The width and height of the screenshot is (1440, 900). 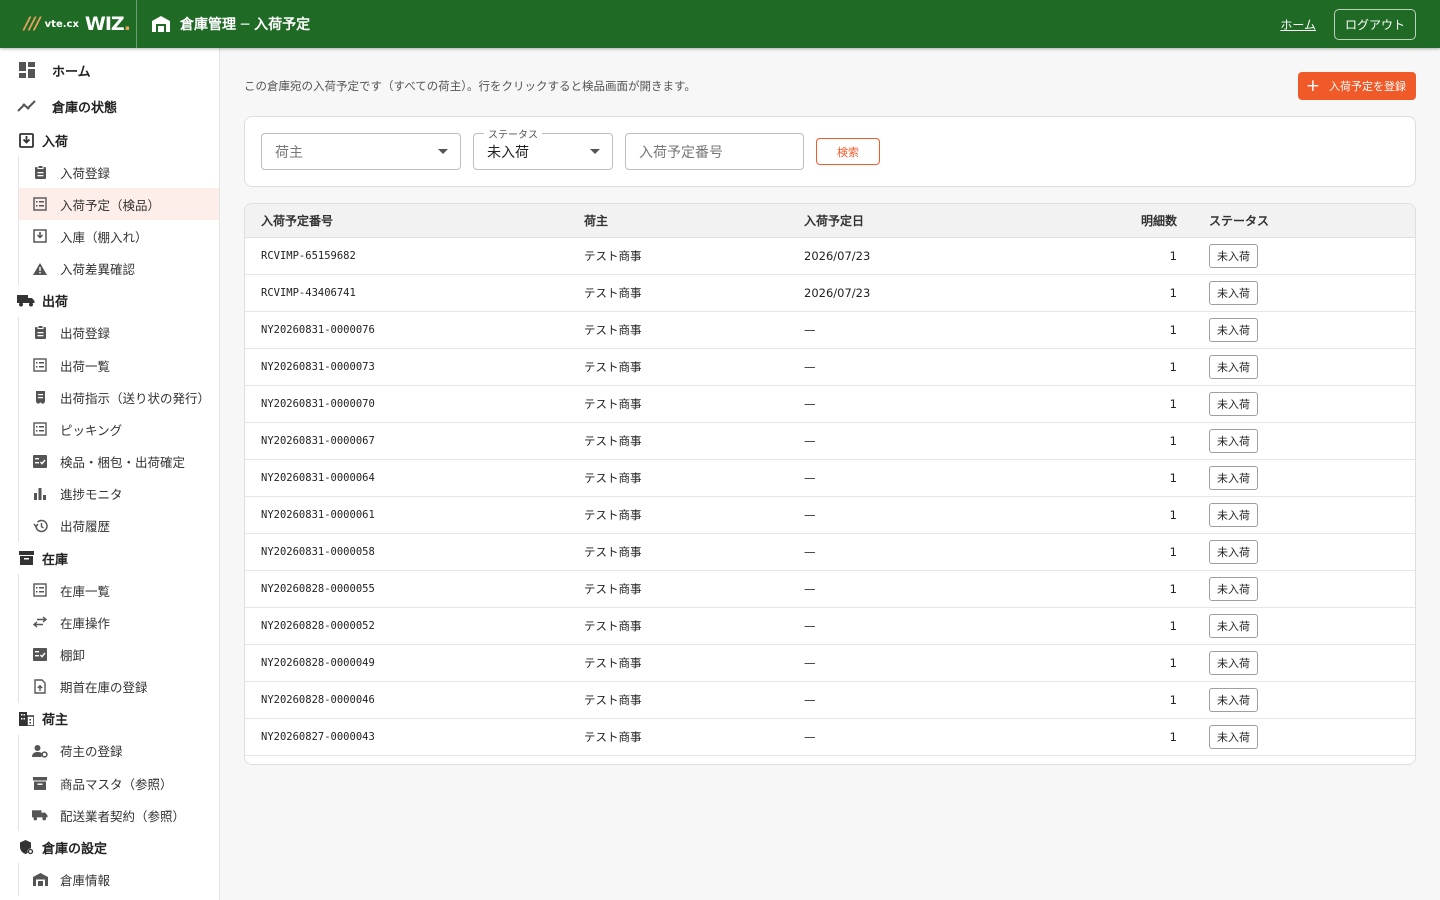 What do you see at coordinates (318, 404) in the screenshot?
I see `cell-number: NY20260831-0000070` at bounding box center [318, 404].